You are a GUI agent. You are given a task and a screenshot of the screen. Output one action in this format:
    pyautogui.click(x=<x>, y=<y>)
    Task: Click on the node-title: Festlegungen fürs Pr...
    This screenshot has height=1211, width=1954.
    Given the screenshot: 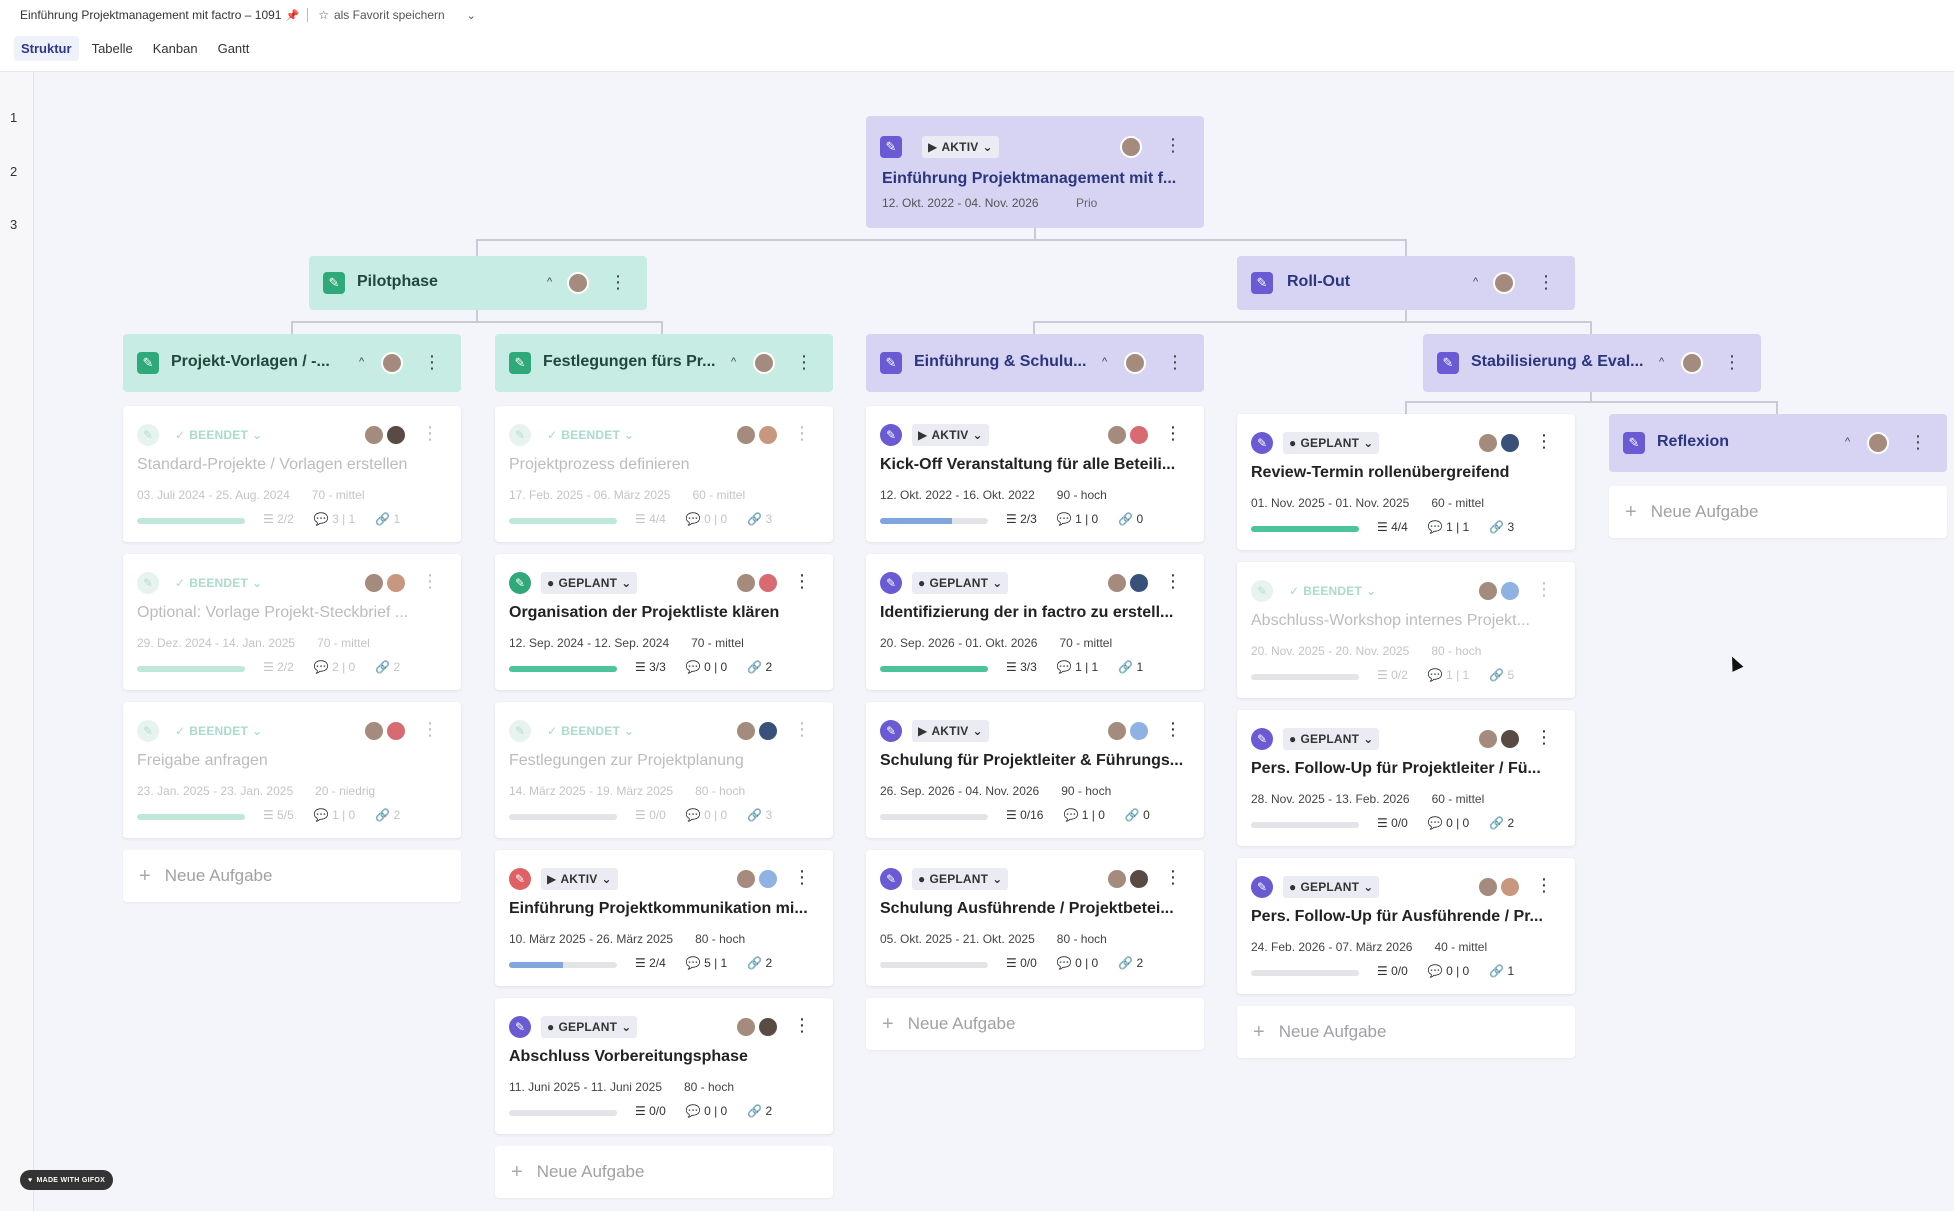 What is the action you would take?
    pyautogui.click(x=632, y=362)
    